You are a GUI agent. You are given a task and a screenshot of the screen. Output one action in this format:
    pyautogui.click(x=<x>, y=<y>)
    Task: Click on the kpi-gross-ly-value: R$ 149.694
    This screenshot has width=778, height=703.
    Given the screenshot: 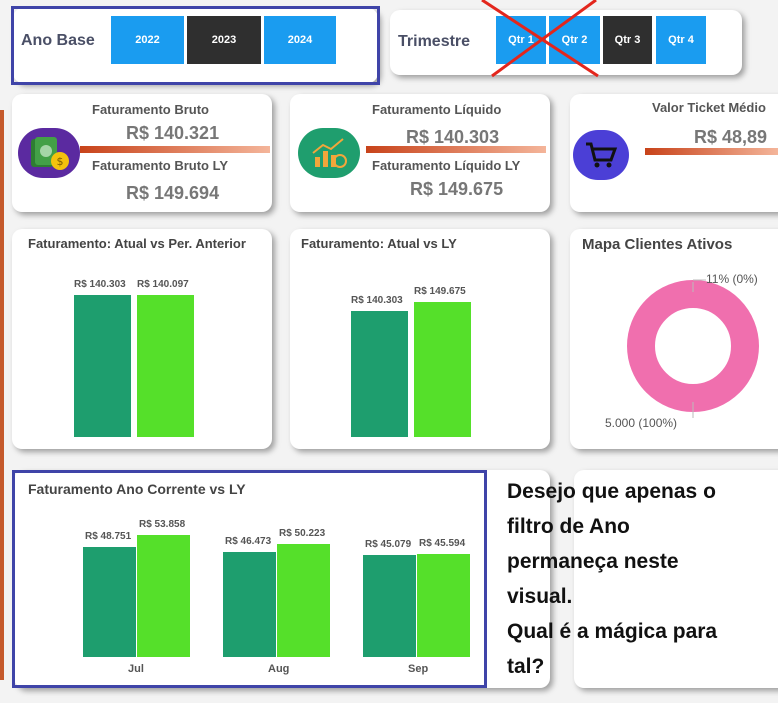 What is the action you would take?
    pyautogui.click(x=173, y=193)
    